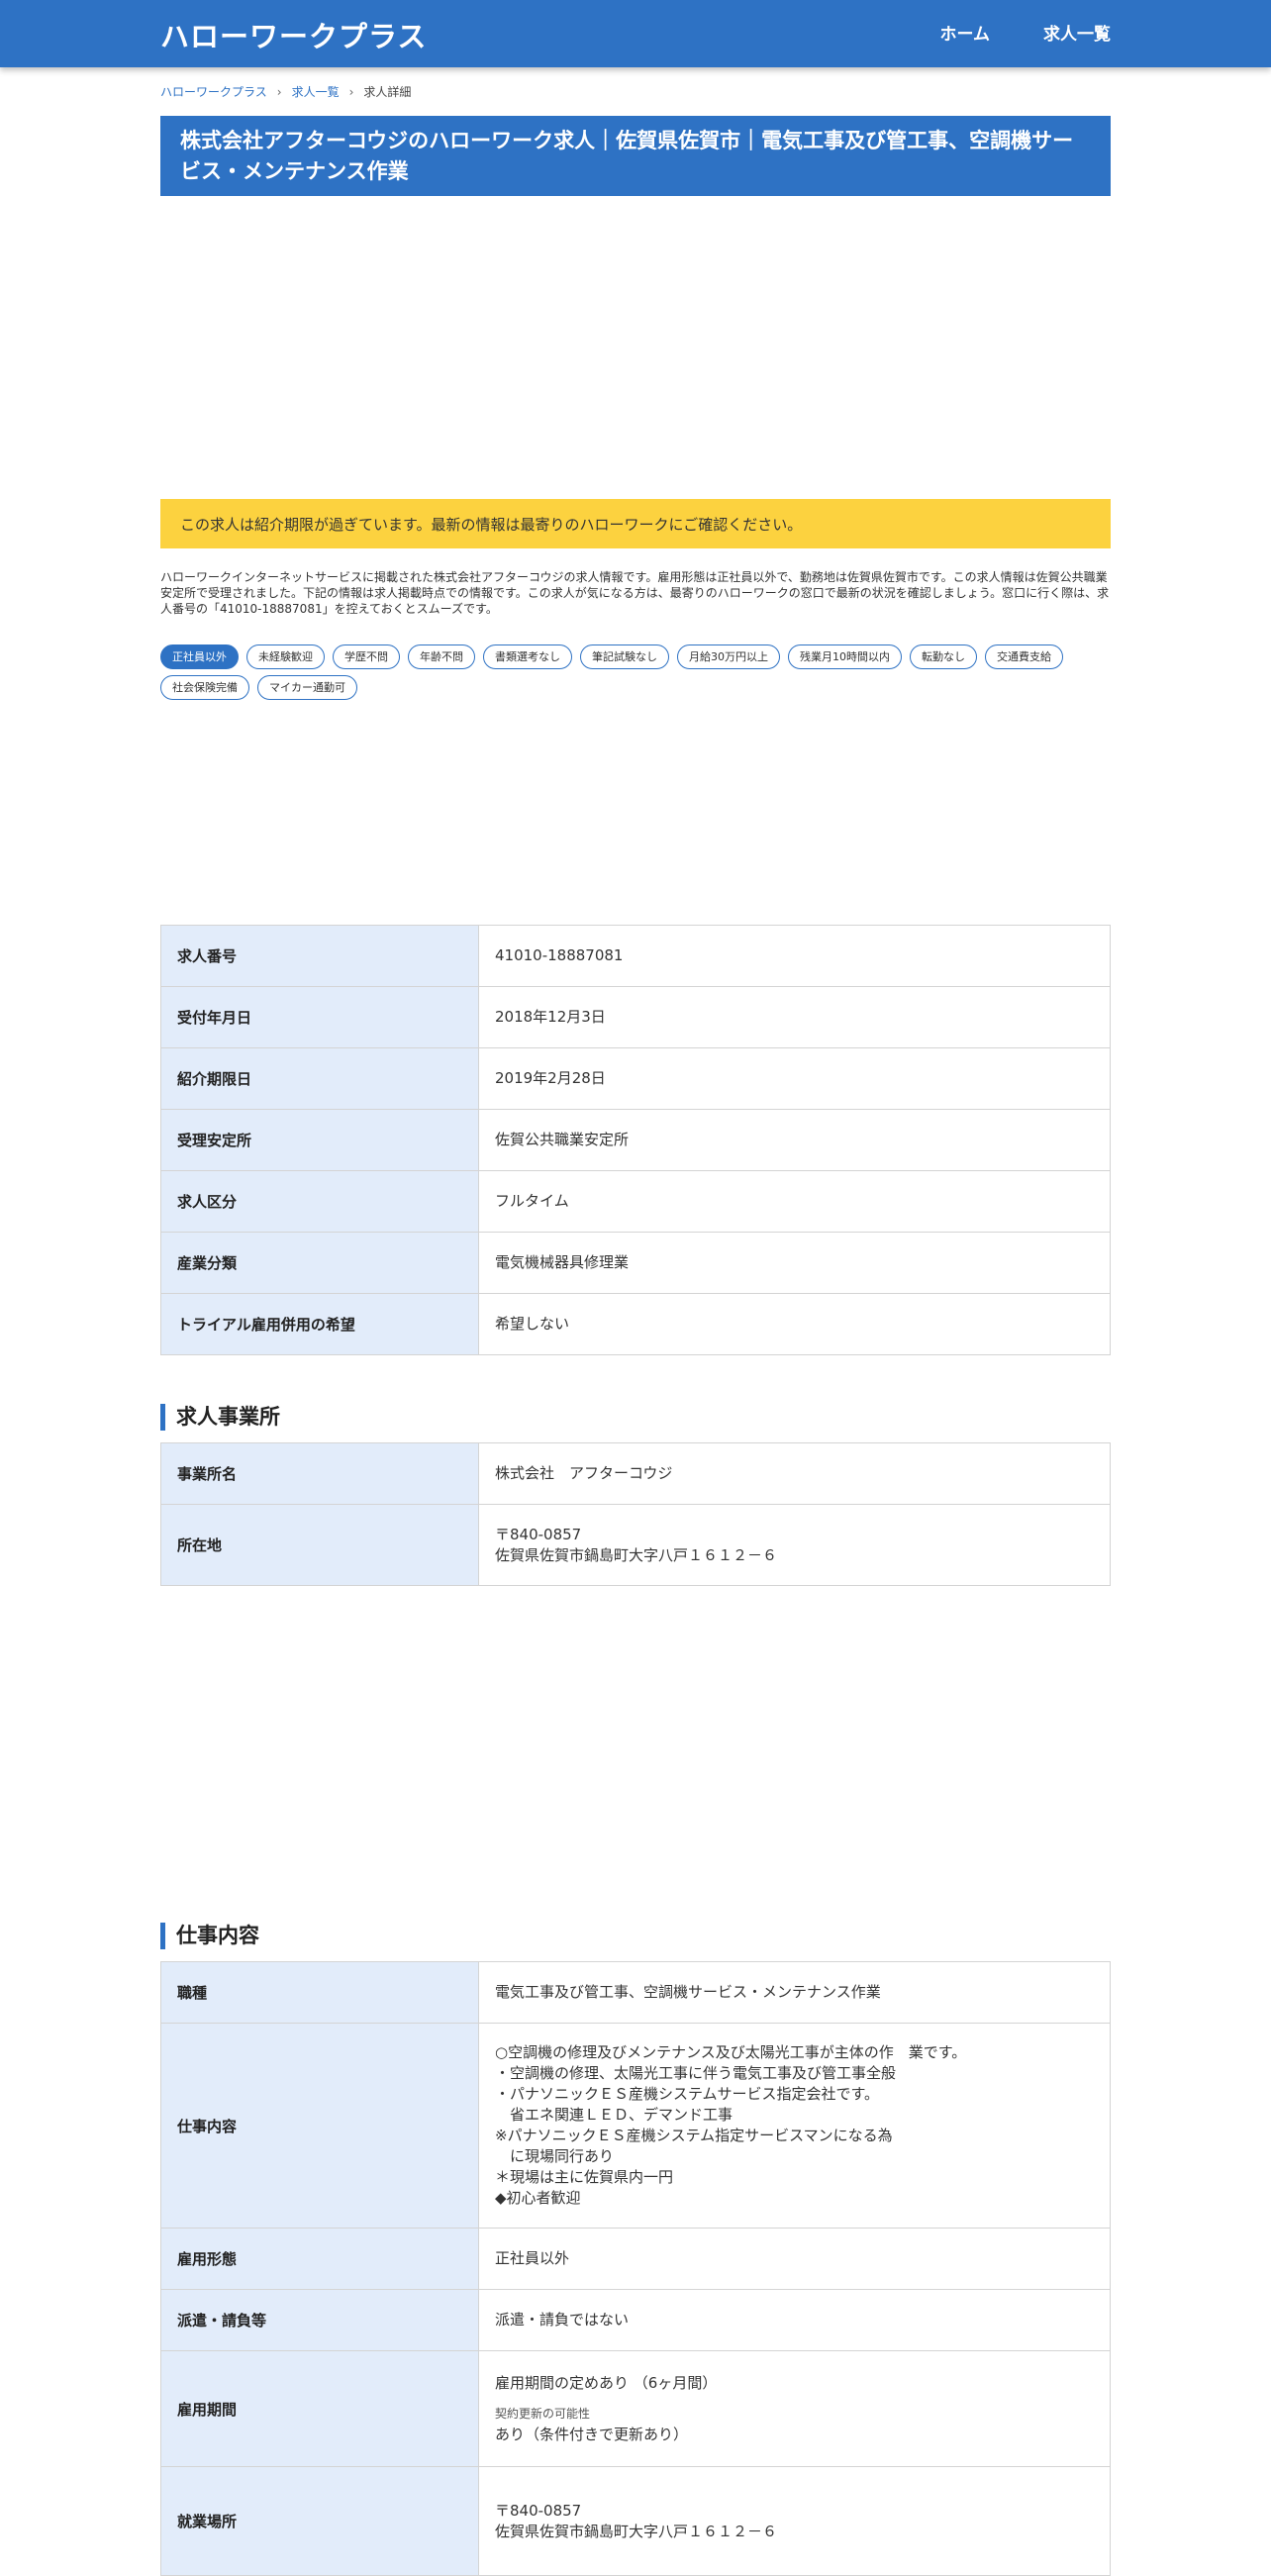  I want to click on table-row: 職種 電気工事及び管工事、空調機サービス・メンテナンス作業, so click(635, 1993).